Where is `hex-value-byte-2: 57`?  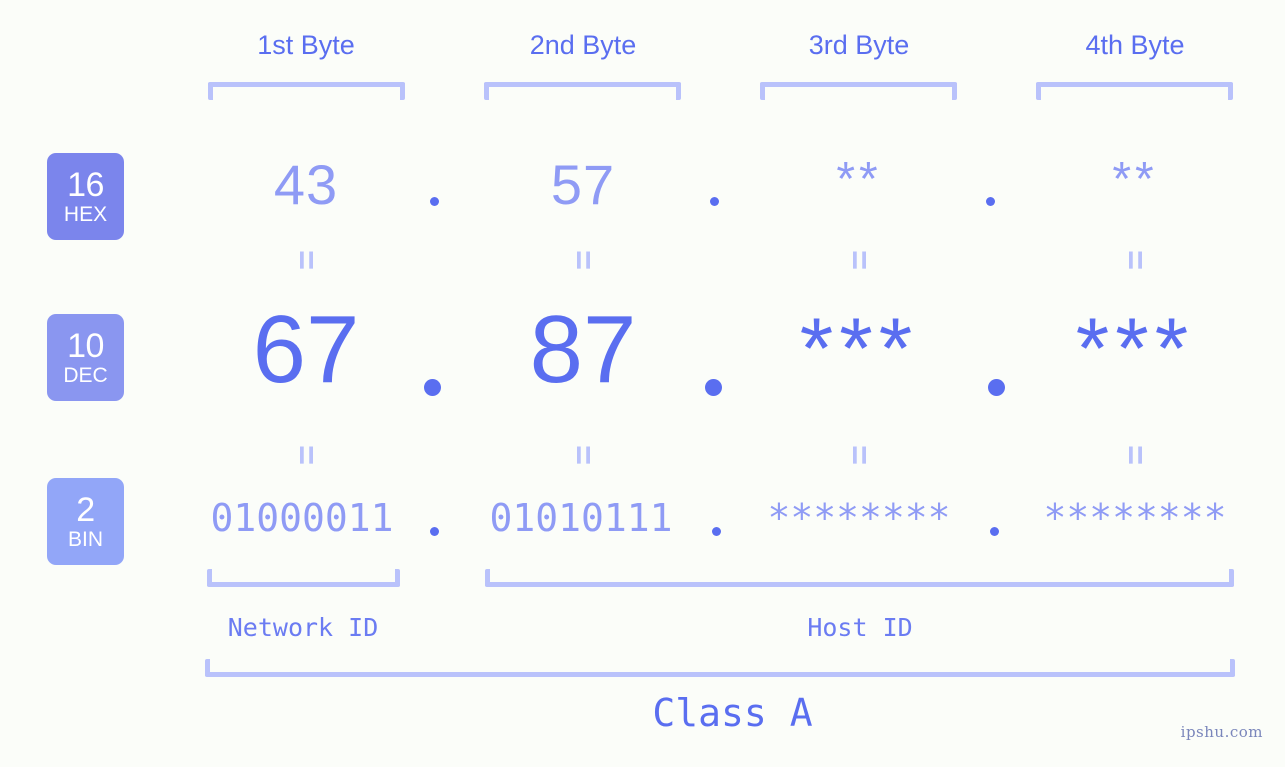 hex-value-byte-2: 57 is located at coordinates (583, 184).